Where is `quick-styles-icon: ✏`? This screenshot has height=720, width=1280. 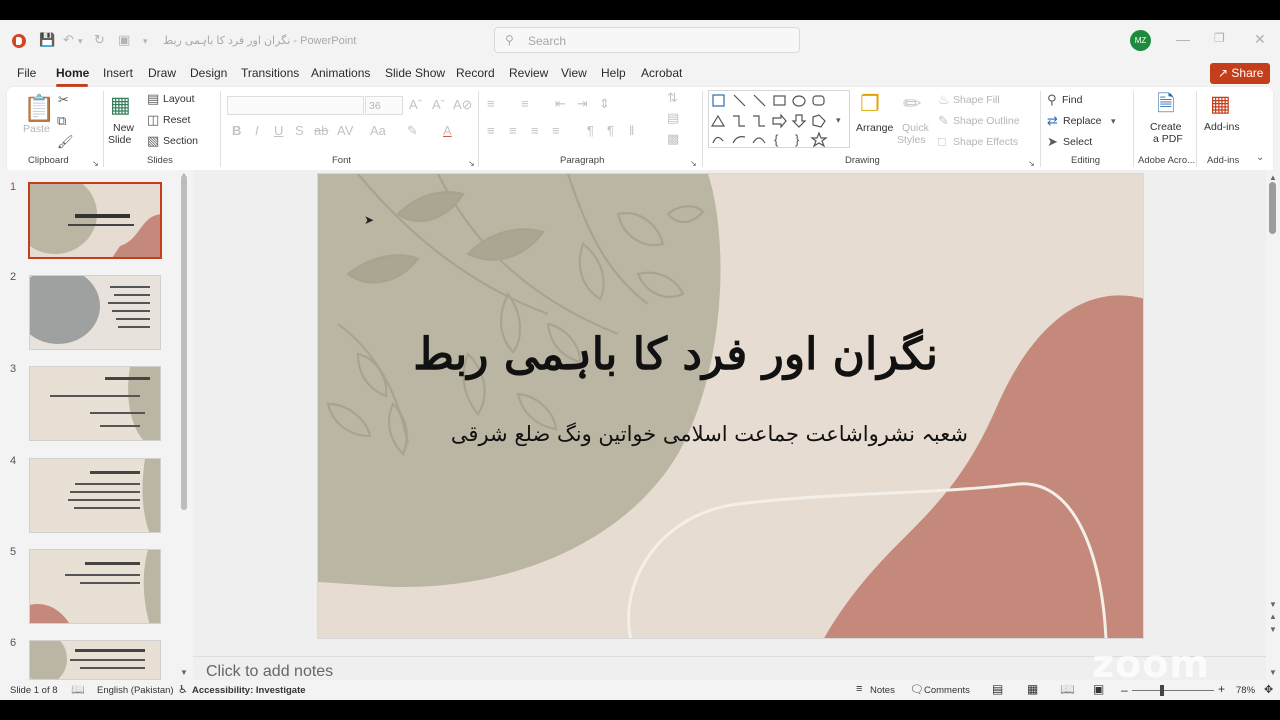
quick-styles-icon: ✏ is located at coordinates (912, 104).